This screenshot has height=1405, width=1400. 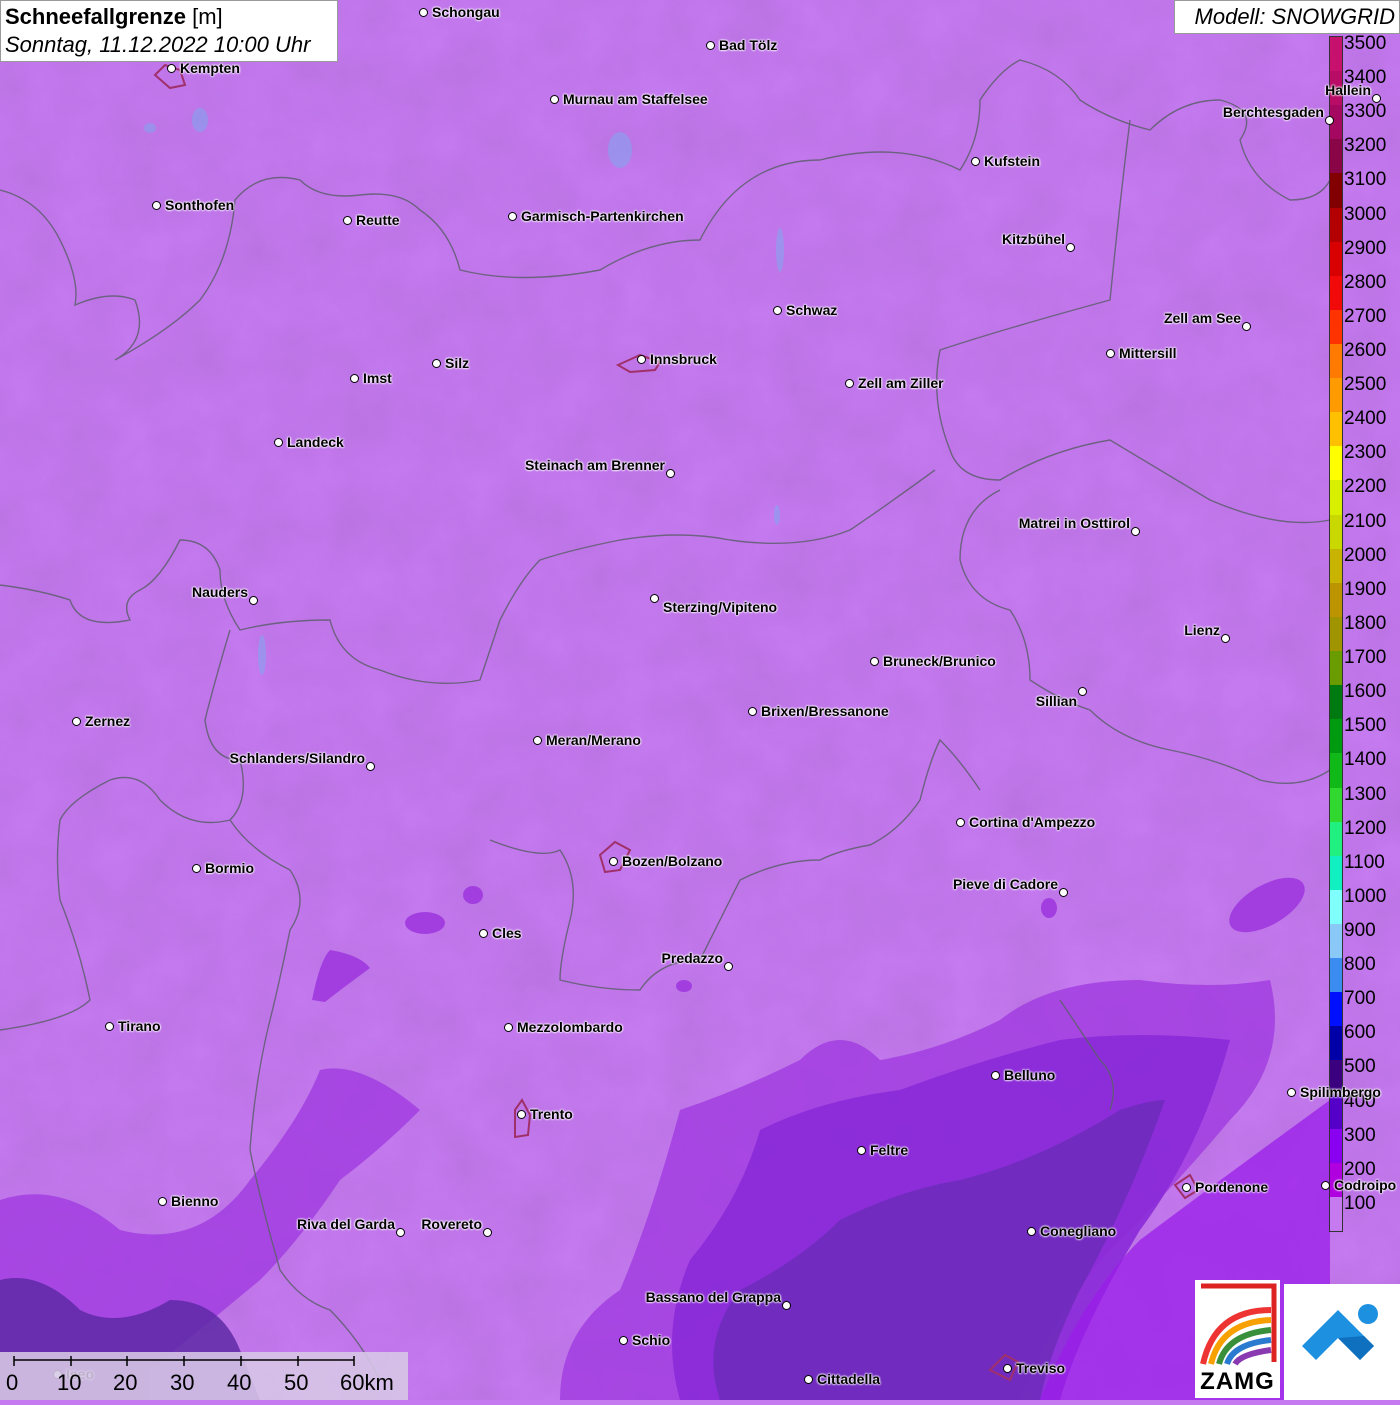 What do you see at coordinates (466, 12) in the screenshot?
I see `city-label: Schongau` at bounding box center [466, 12].